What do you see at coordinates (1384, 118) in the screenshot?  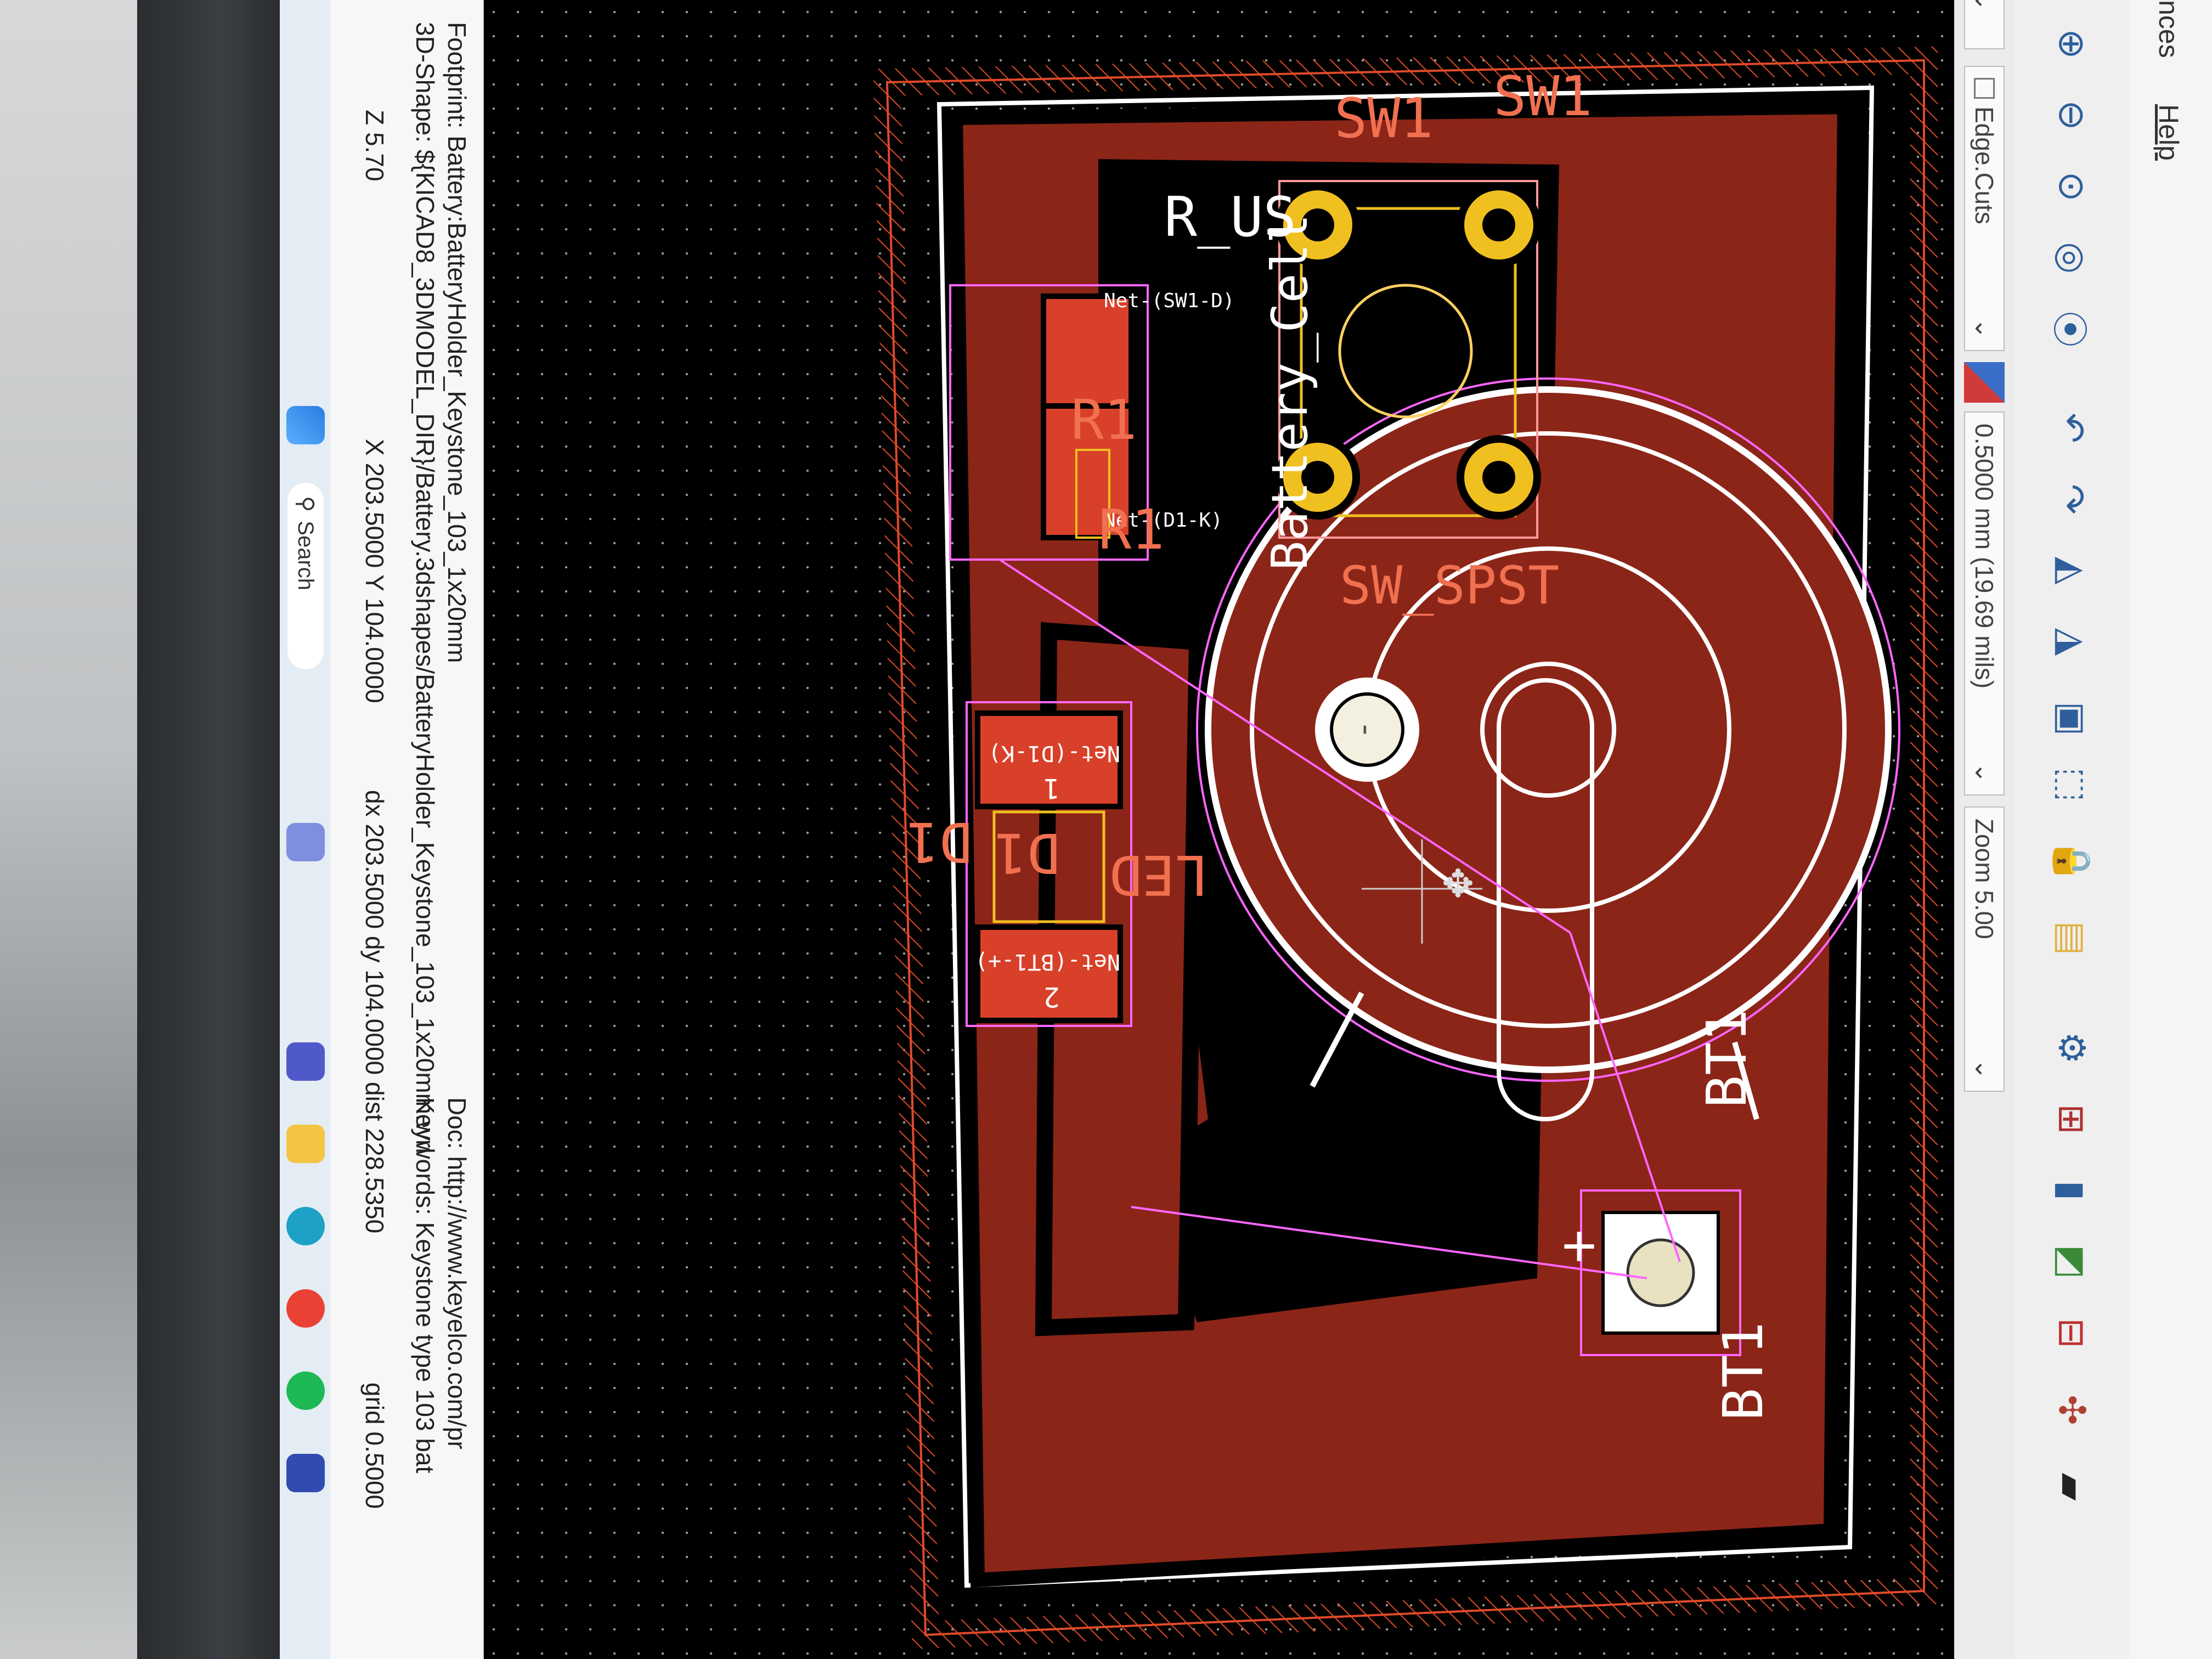 I see `sw1-reference-label: SW1` at bounding box center [1384, 118].